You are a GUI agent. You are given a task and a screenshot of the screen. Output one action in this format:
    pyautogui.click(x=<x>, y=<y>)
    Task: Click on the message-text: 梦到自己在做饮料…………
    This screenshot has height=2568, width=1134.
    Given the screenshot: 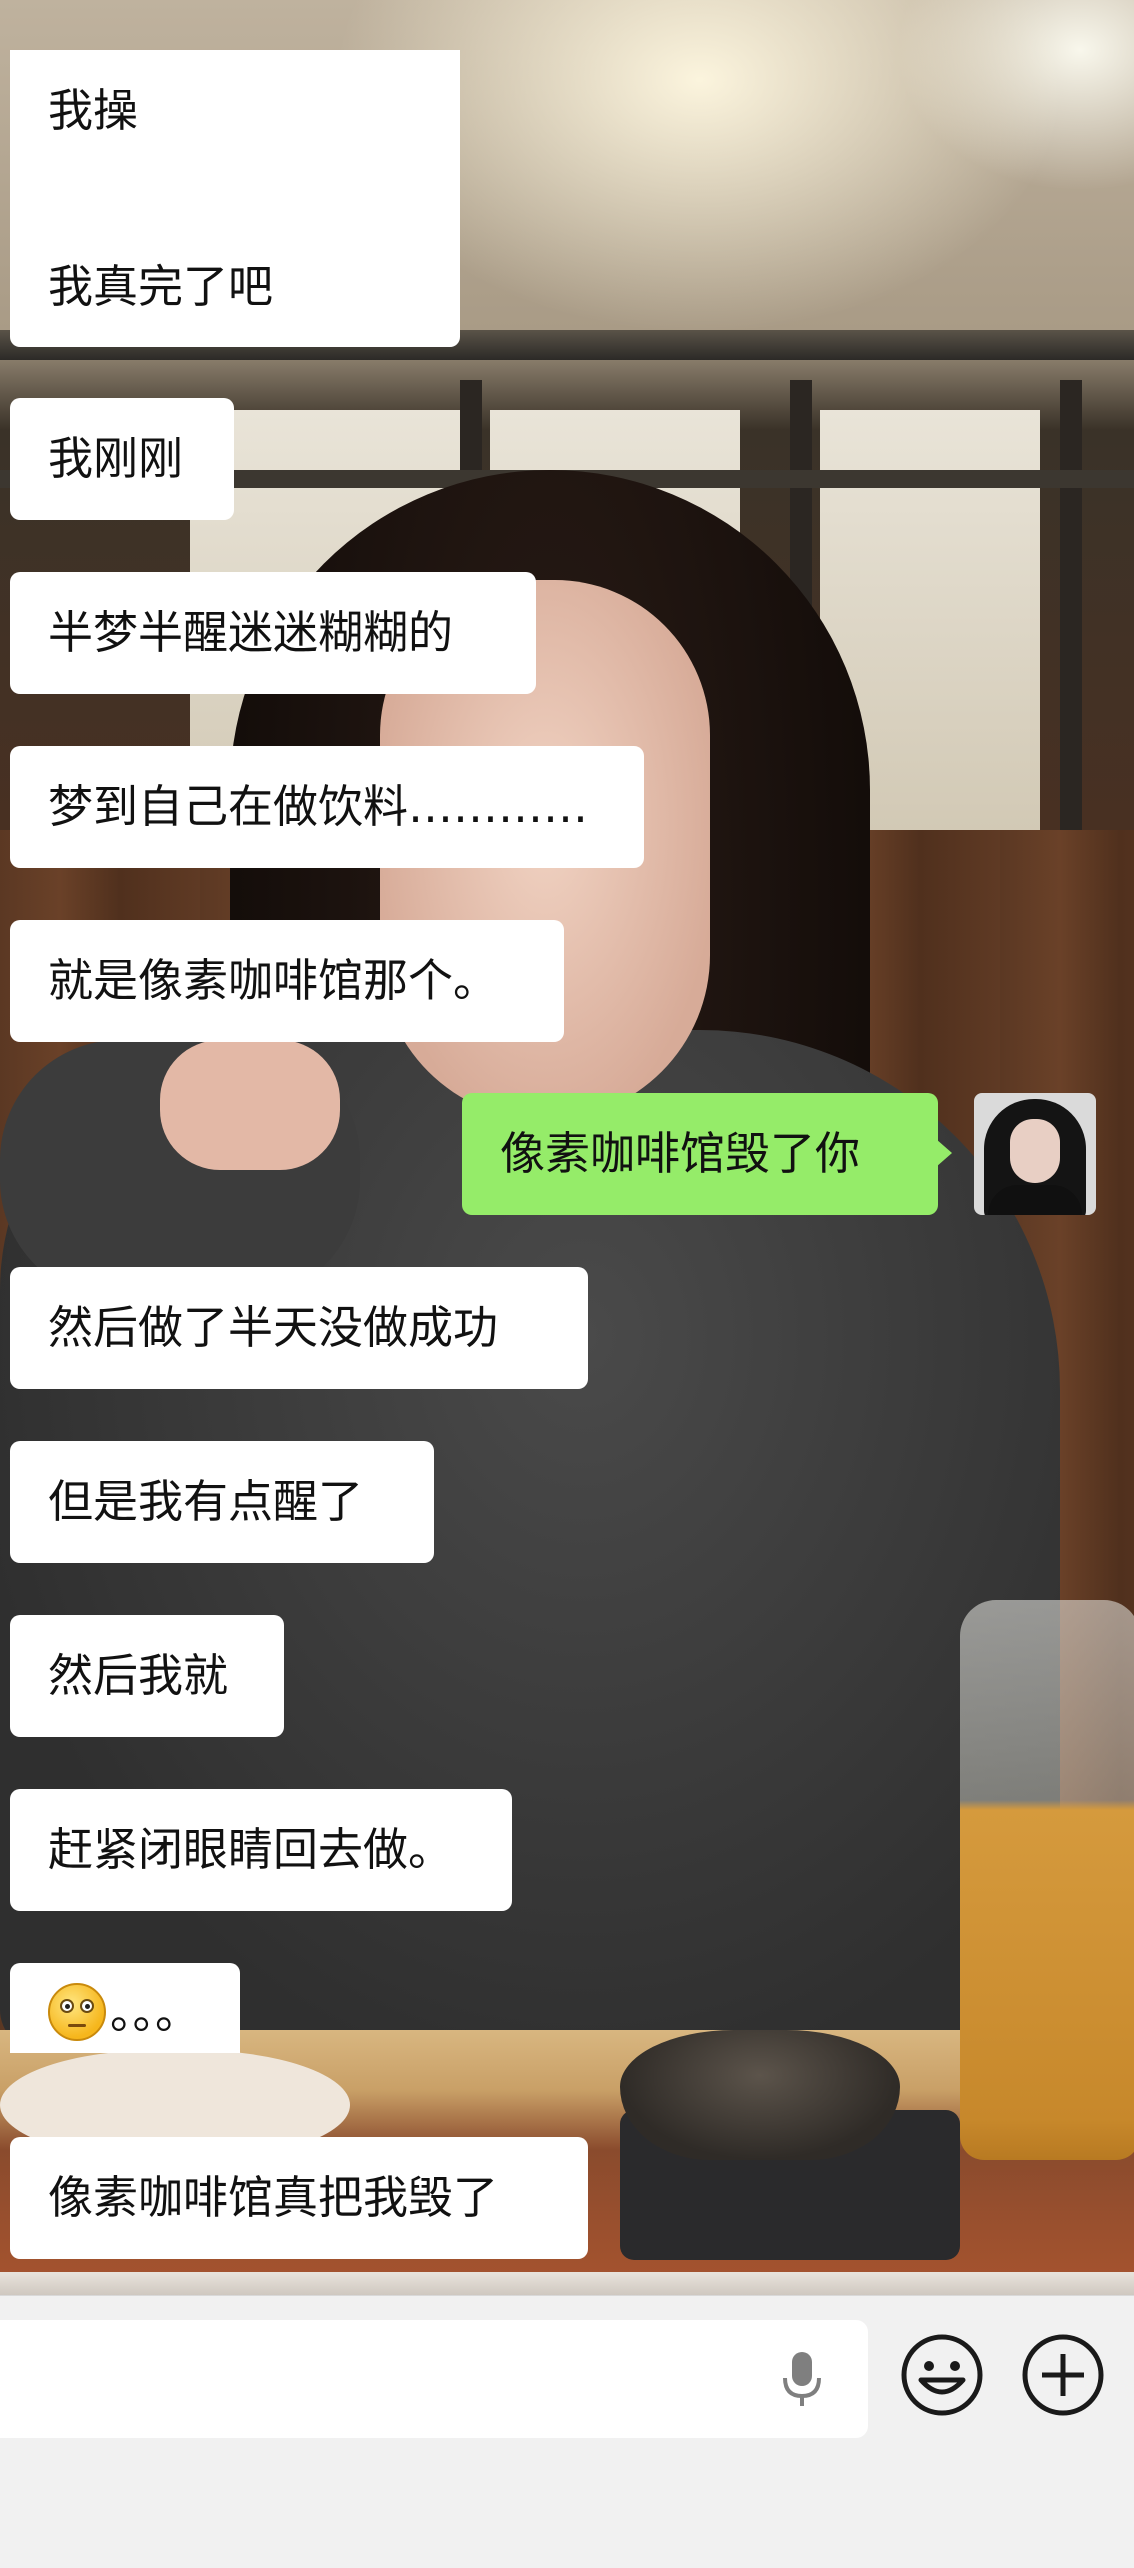 What is the action you would take?
    pyautogui.click(x=318, y=806)
    